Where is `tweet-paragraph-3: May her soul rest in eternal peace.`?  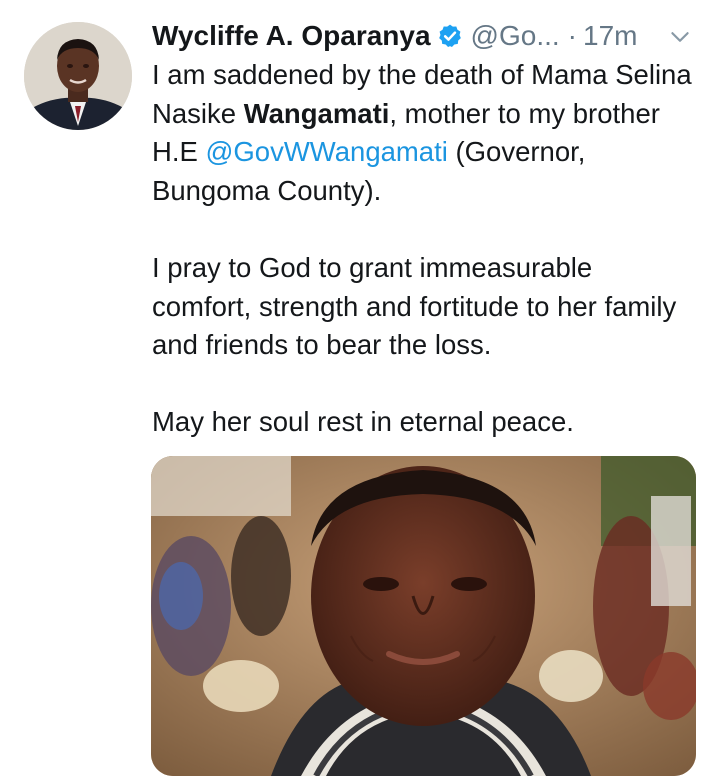
tweet-paragraph-3: May her soul rest in eternal peace. is located at coordinates (363, 422).